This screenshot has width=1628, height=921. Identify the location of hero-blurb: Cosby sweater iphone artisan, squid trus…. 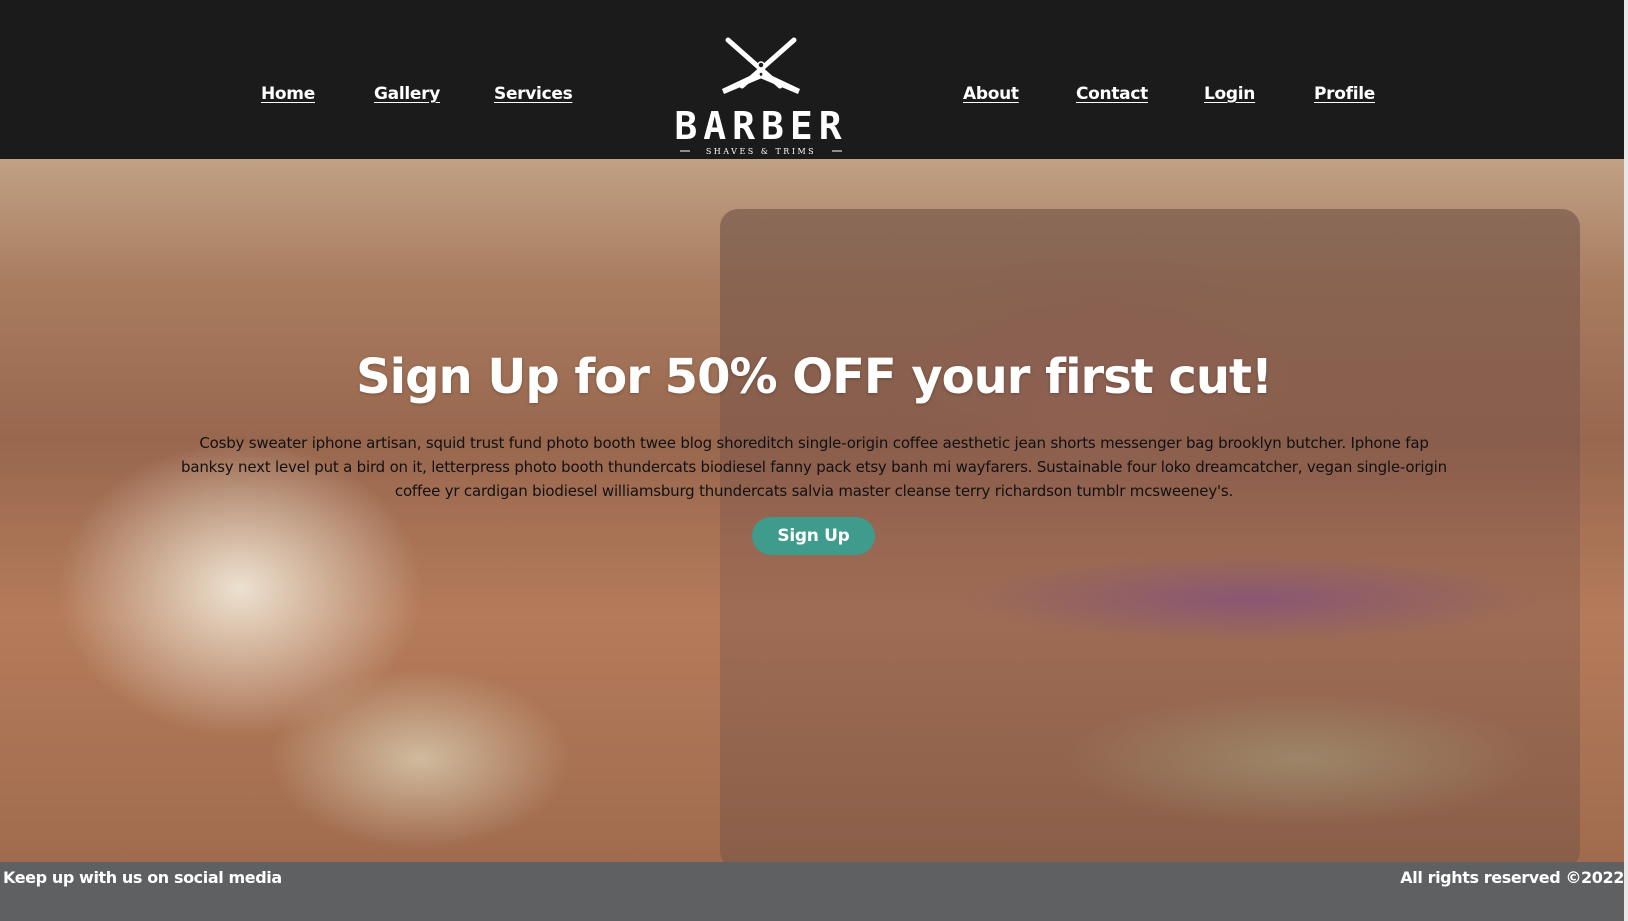
(814, 467).